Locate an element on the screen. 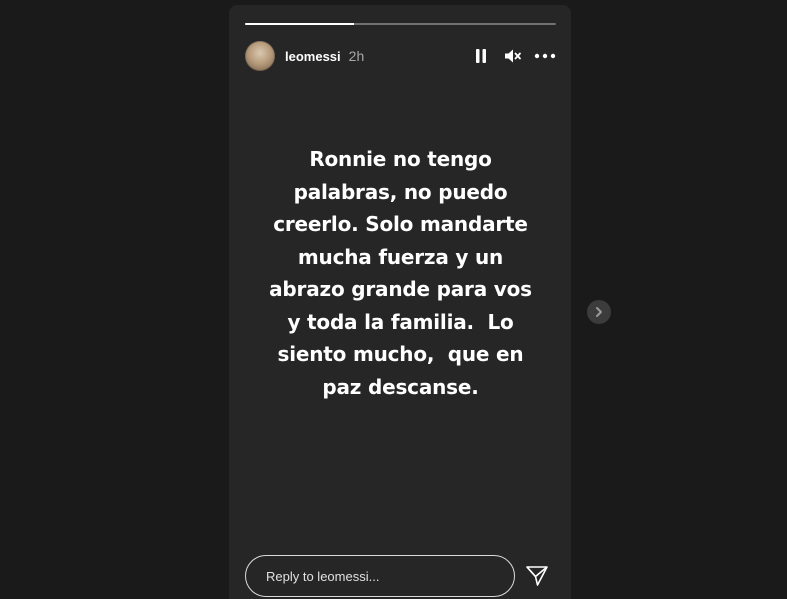  pause-icon is located at coordinates (481, 56).